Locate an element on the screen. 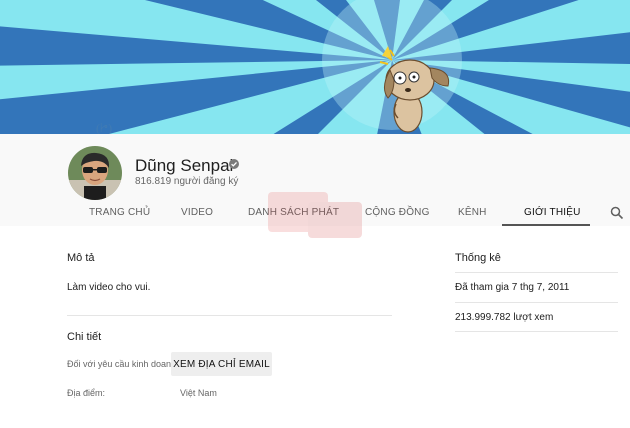  view-email-button: XEM ĐỊA CHỈ EMAIL is located at coordinates (221, 364).